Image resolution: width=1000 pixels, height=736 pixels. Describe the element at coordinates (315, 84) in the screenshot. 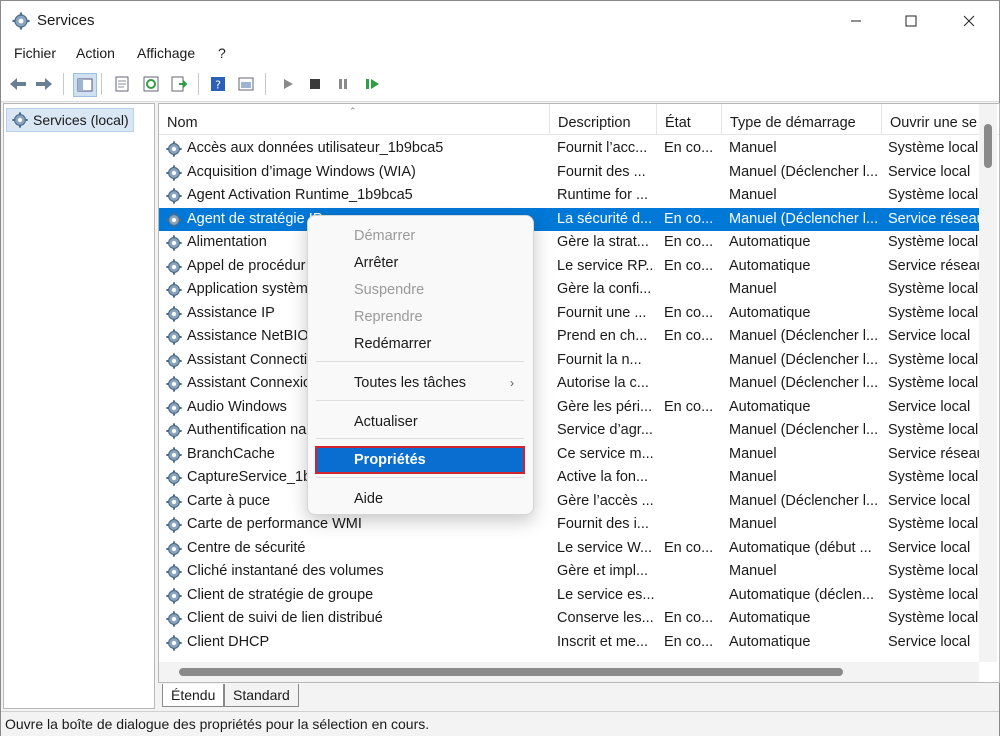

I see `stop-service-button` at that location.